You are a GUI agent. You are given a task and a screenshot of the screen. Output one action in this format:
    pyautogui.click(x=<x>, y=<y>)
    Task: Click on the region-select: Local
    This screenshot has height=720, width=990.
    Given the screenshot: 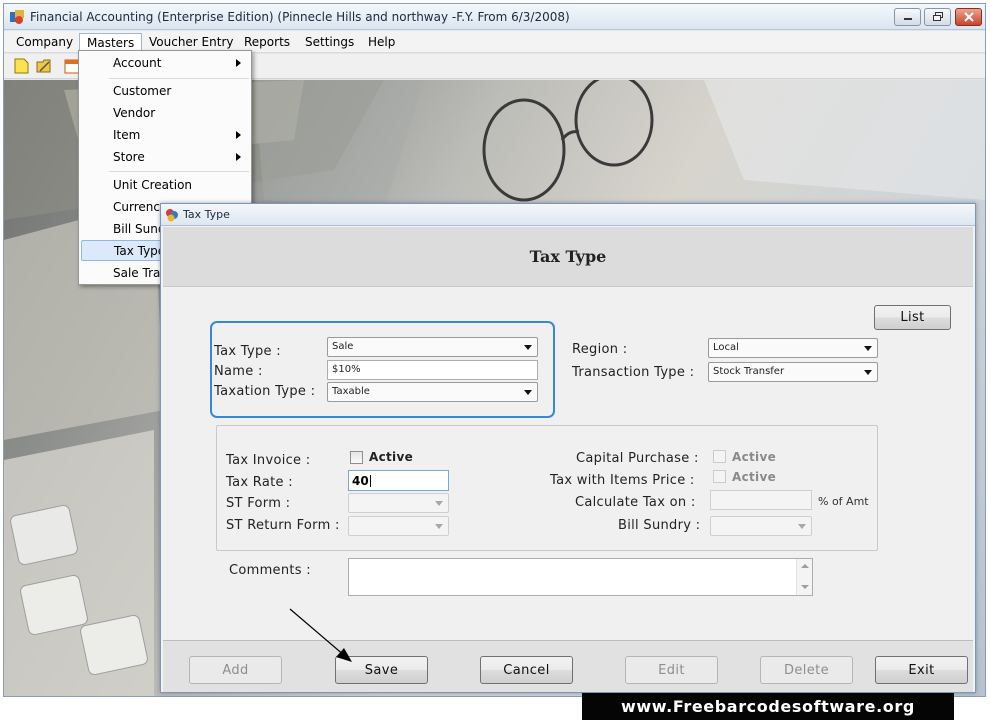 What is the action you would take?
    pyautogui.click(x=793, y=348)
    